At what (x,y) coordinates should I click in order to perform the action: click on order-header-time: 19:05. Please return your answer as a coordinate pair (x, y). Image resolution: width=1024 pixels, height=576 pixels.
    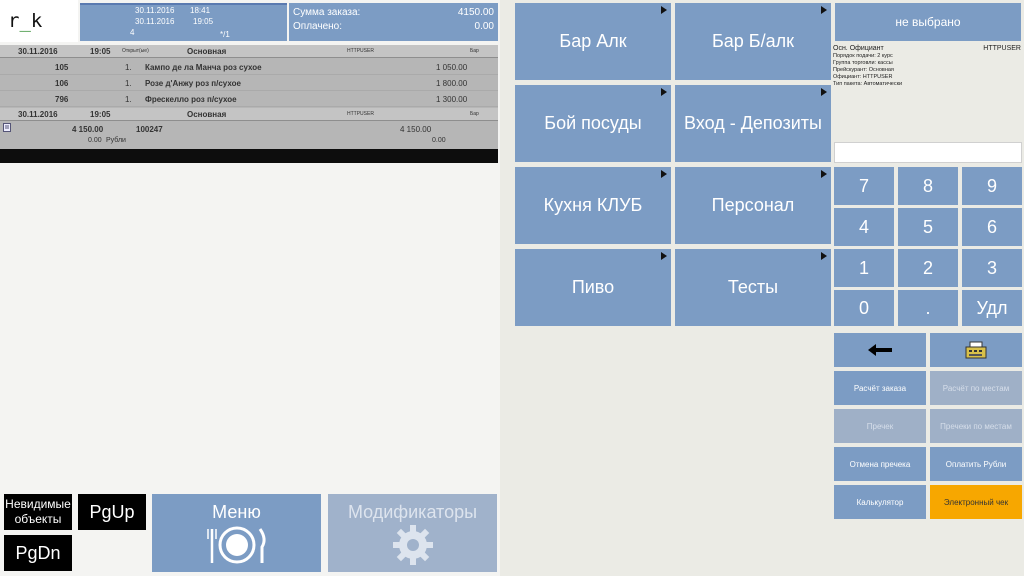
    Looking at the image, I should click on (100, 51).